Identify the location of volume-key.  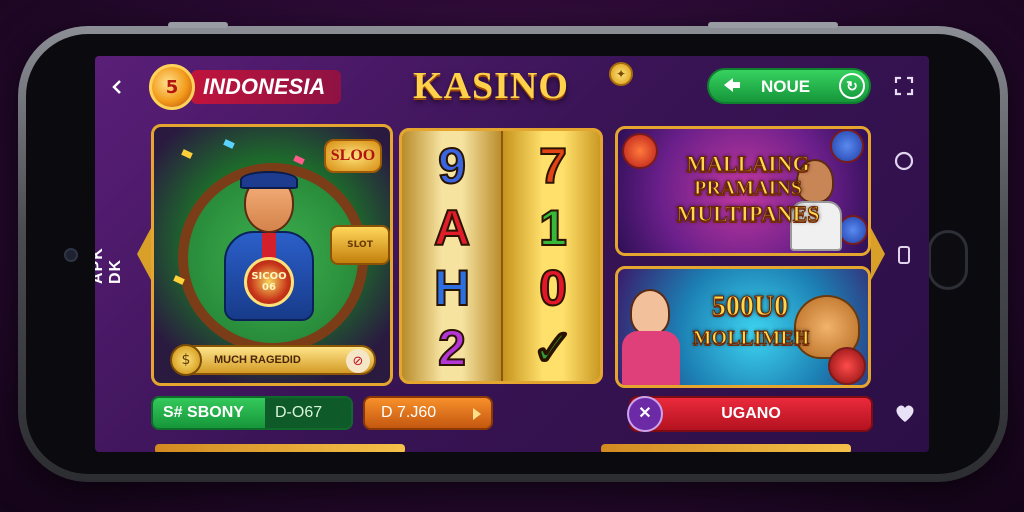
(198, 25).